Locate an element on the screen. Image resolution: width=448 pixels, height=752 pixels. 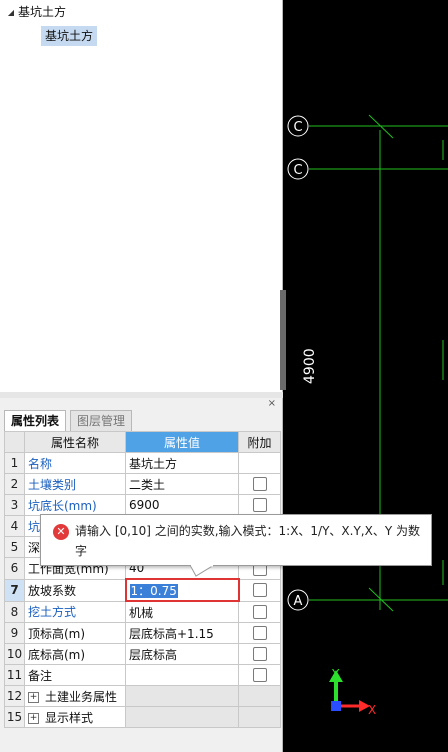
header-property-name: 属性名称 is located at coordinates (75, 442).